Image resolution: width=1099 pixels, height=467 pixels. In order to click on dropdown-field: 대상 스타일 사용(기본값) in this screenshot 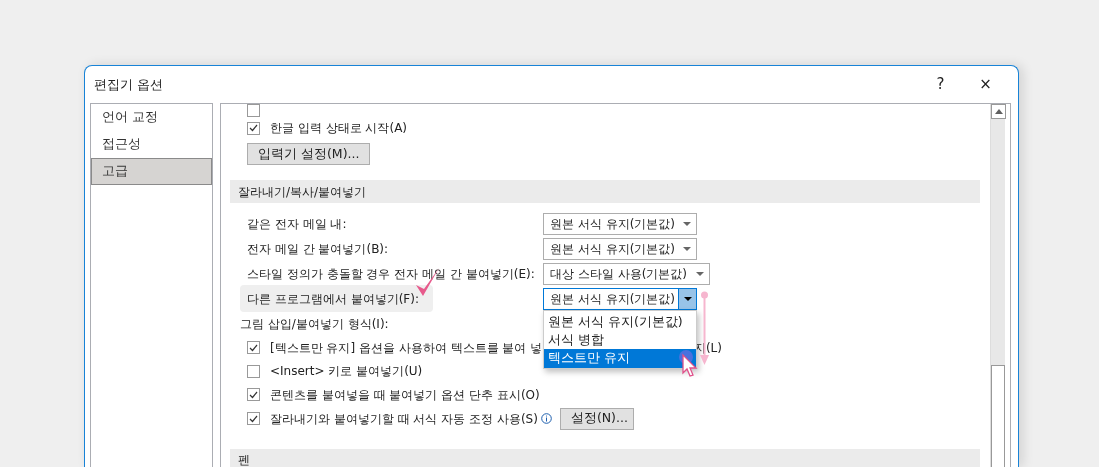, I will do `click(626, 273)`.